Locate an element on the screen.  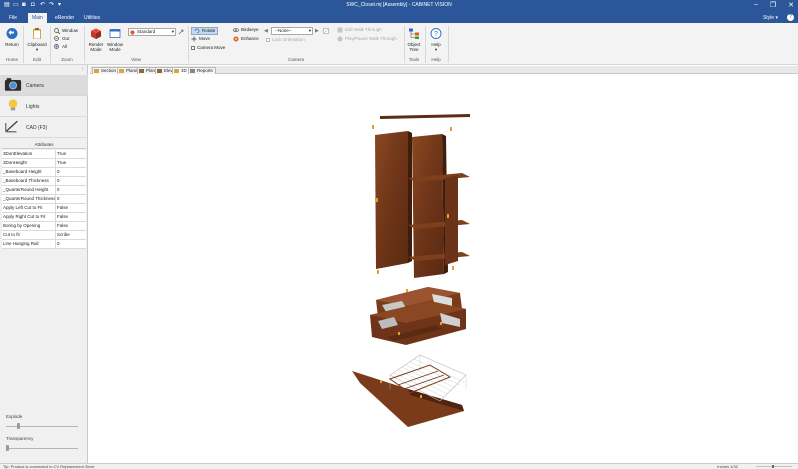
attribute-row: Line Hanging Rail 0 is located at coordinates (44, 244).